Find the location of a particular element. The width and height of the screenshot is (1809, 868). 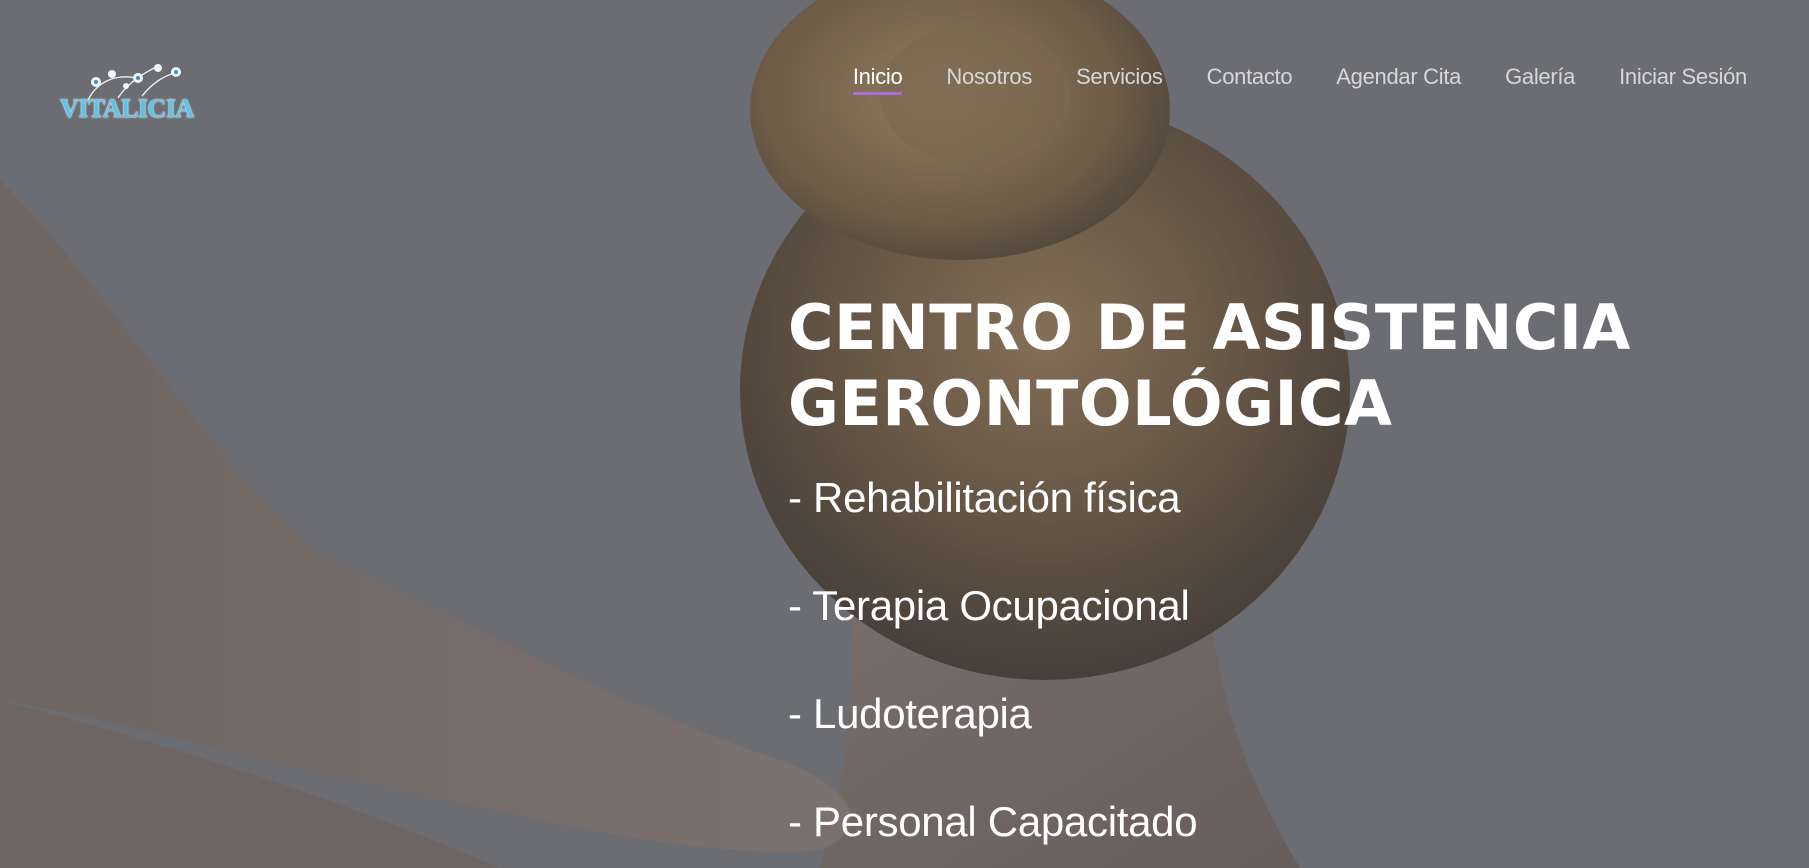

service-item-ludoterapia: - Ludoterapia is located at coordinates (910, 713).